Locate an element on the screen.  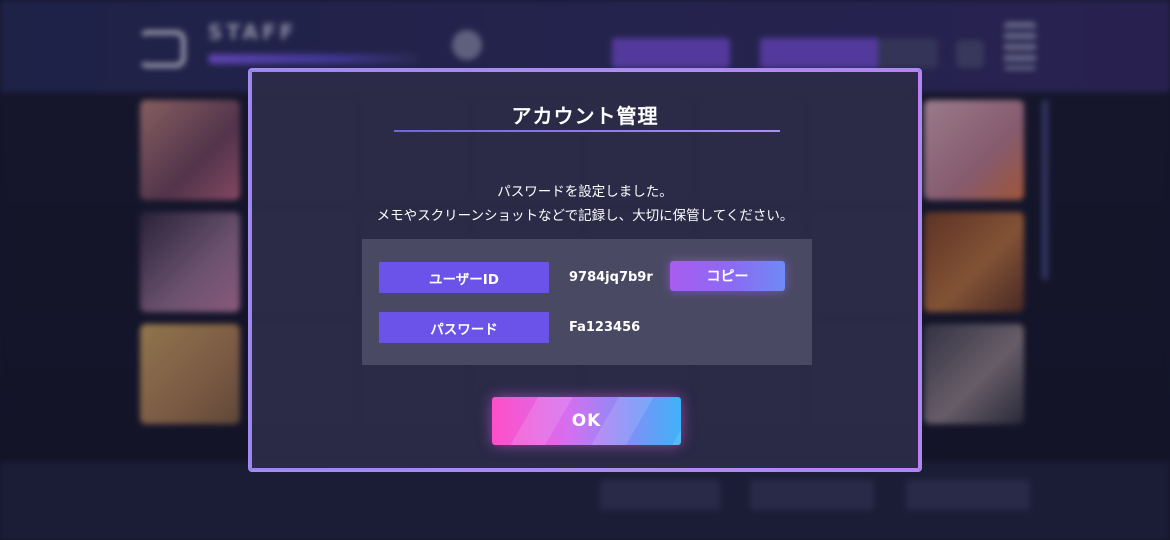
user-id-label: ユーザーID is located at coordinates (464, 277).